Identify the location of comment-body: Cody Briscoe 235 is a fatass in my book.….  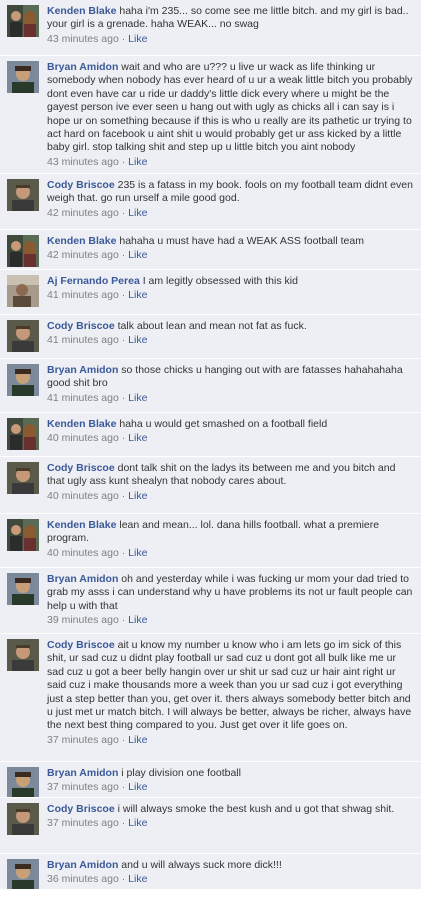
(231, 199).